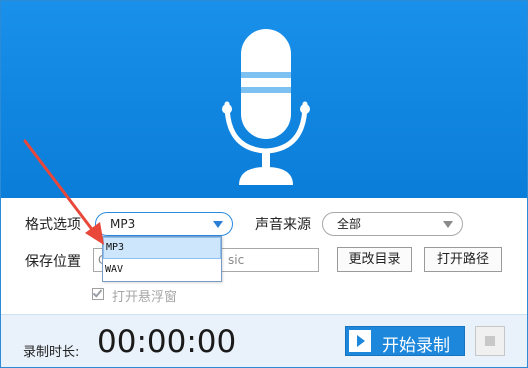  I want to click on duration-label: 录制时长:, so click(51, 352).